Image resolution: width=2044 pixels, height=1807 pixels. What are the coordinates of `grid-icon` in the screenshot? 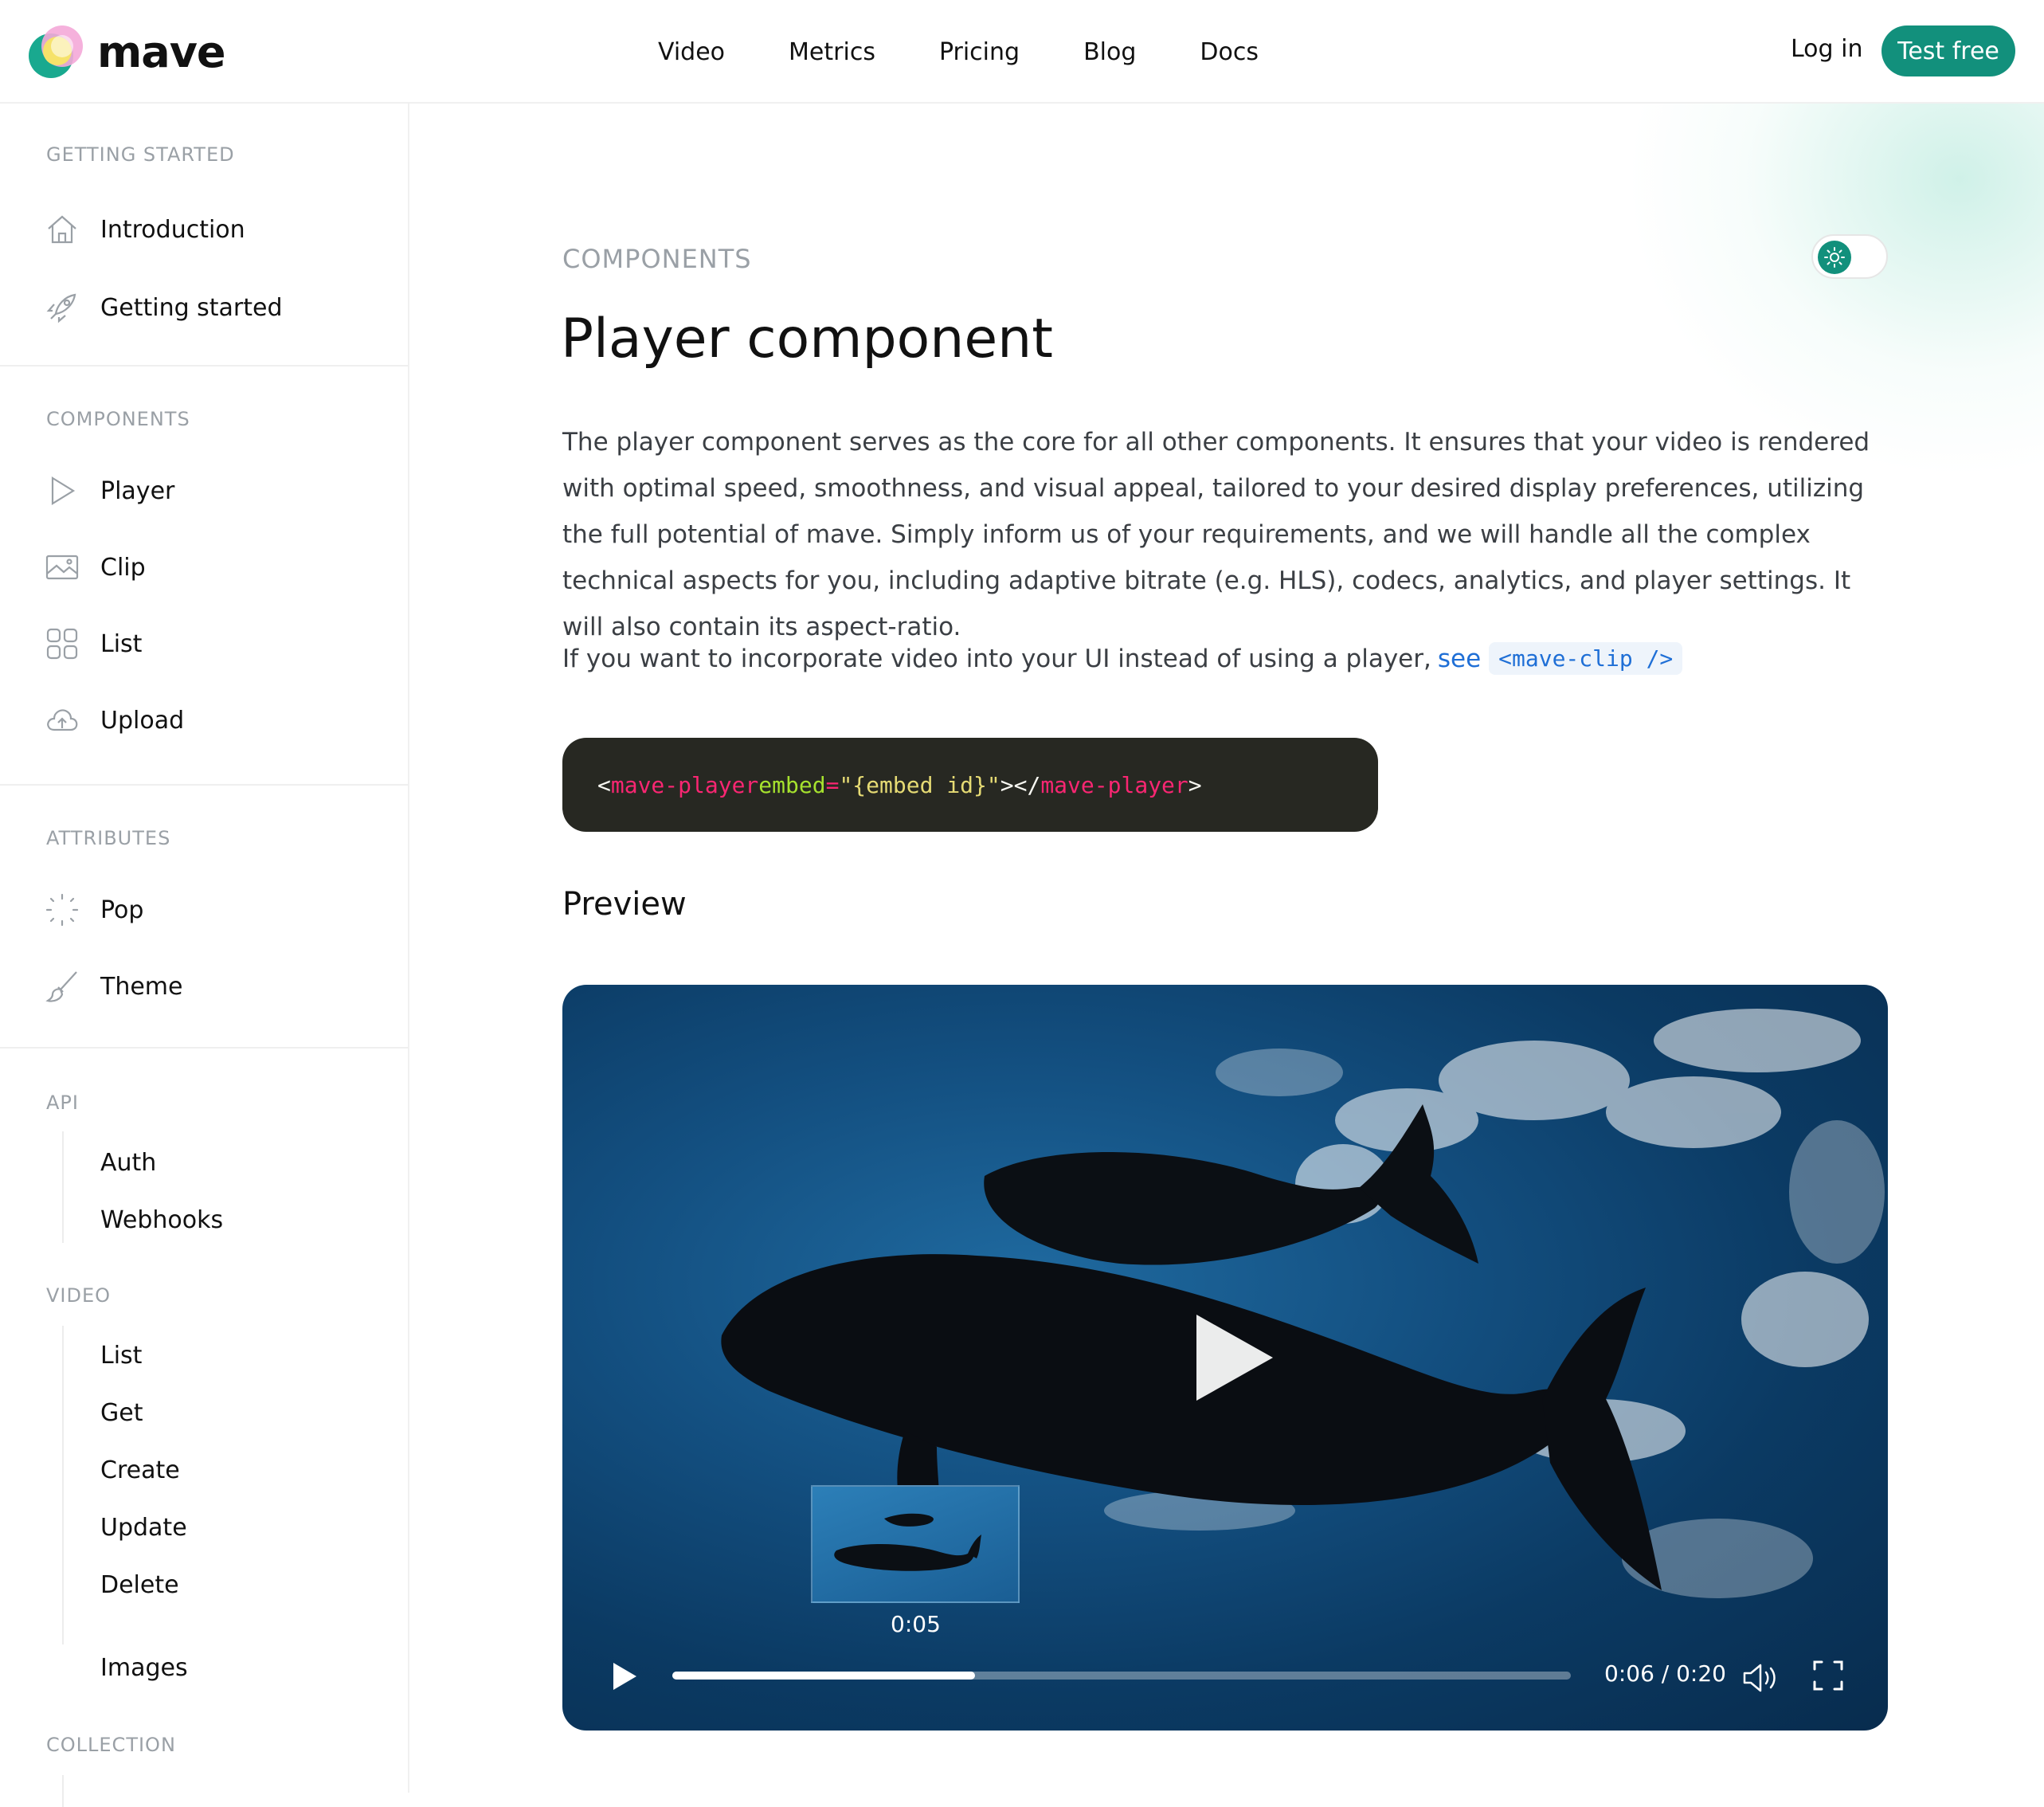 It's located at (63, 644).